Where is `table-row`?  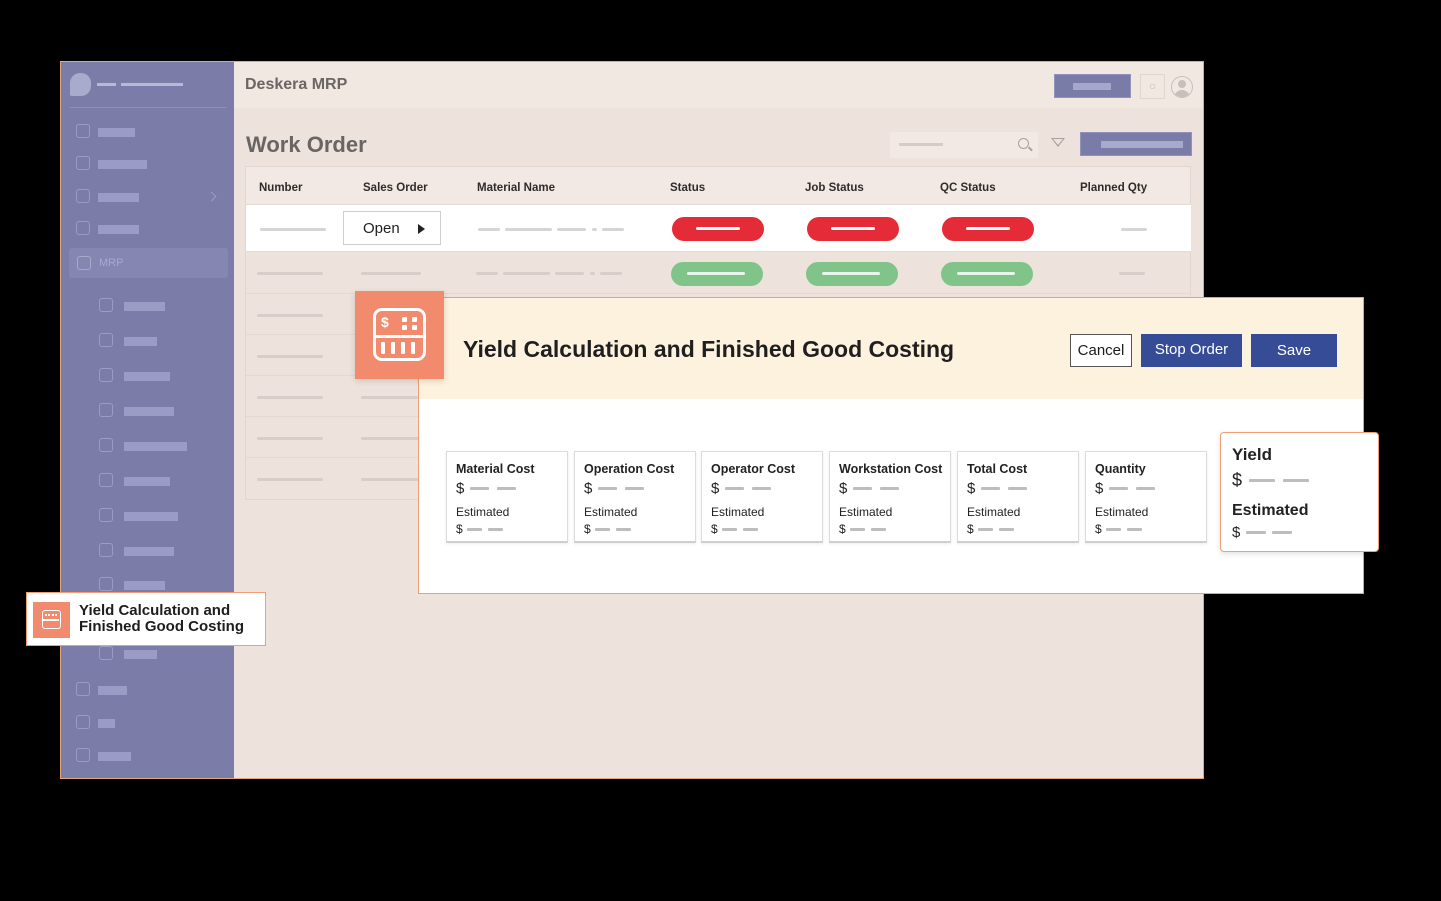 table-row is located at coordinates (718, 273).